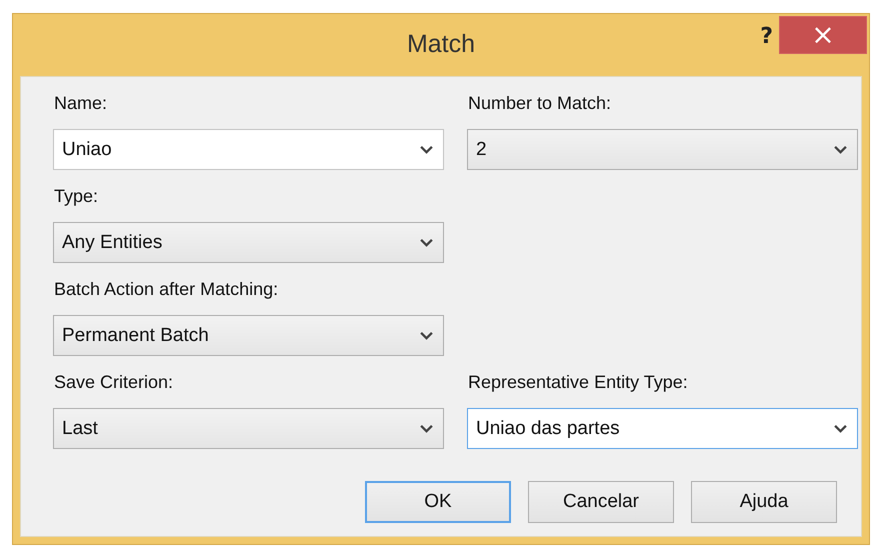 This screenshot has width=878, height=548. I want to click on field-label: Type:, so click(77, 196).